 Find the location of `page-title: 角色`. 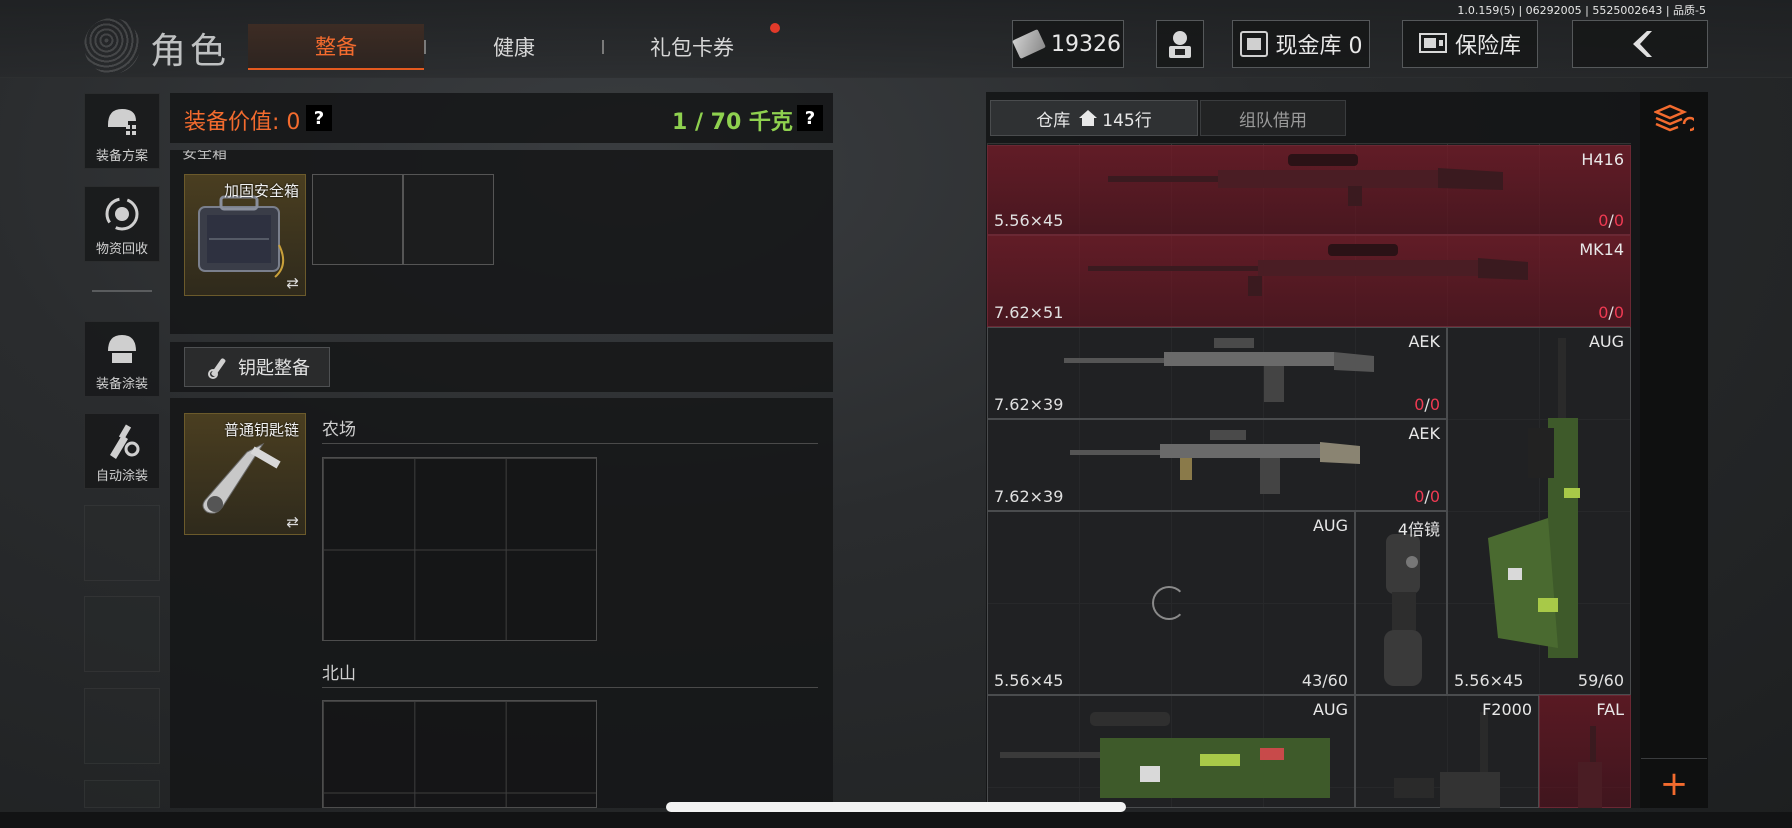

page-title: 角色 is located at coordinates (190, 51).